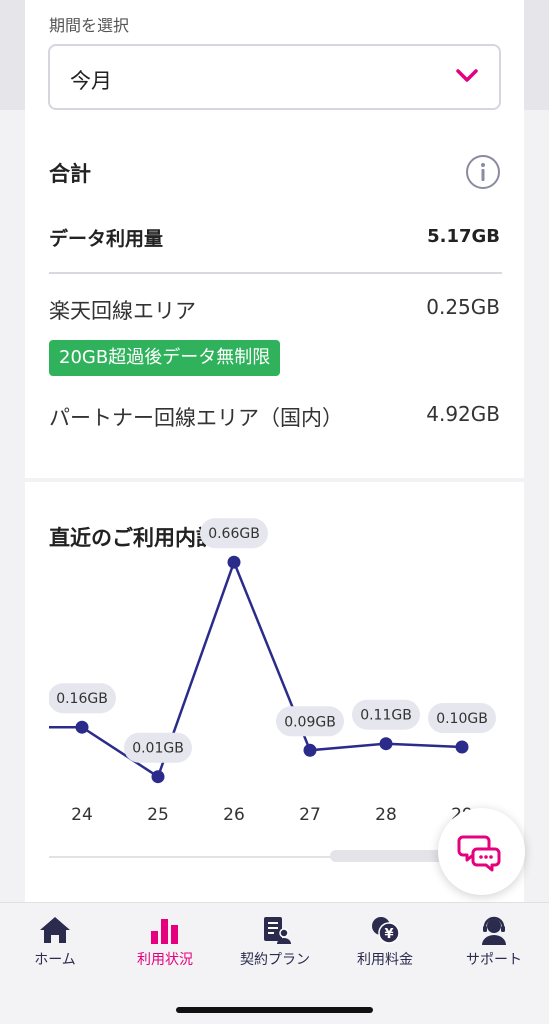  Describe the element at coordinates (158, 749) in the screenshot. I see `data-label: 0.01GB` at that location.